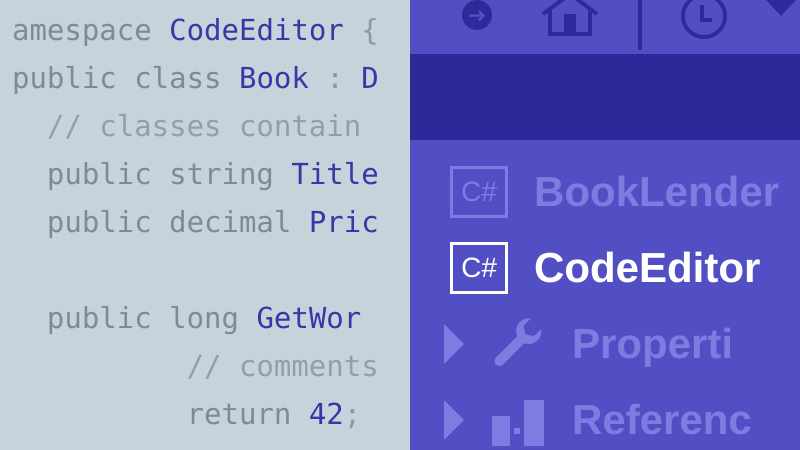 The image size is (800, 450). What do you see at coordinates (82, 30) in the screenshot?
I see `code-text: amespace` at bounding box center [82, 30].